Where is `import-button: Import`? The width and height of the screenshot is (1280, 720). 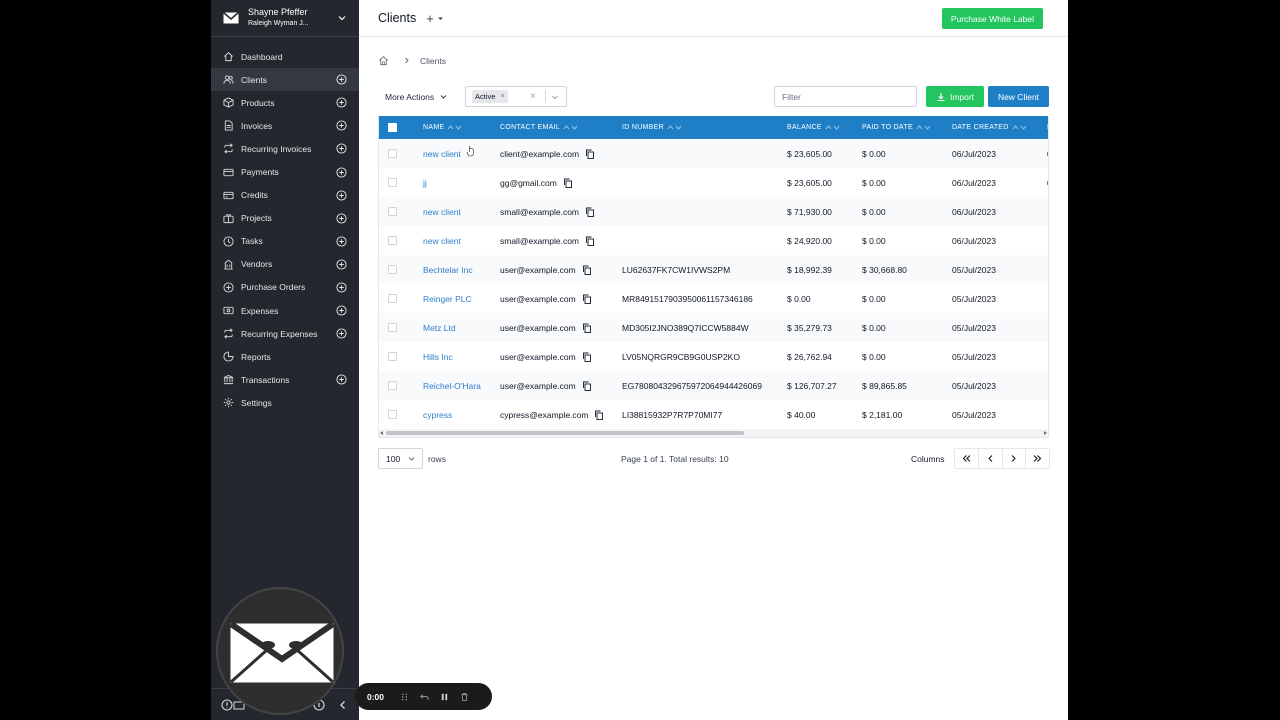
import-button: Import is located at coordinates (955, 96).